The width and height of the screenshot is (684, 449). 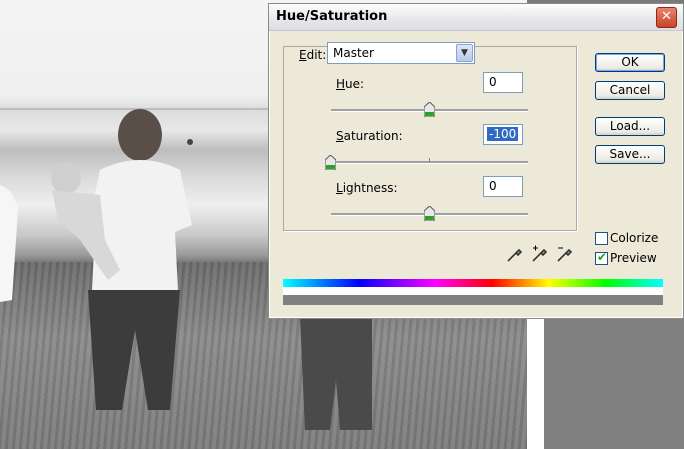 What do you see at coordinates (630, 62) in the screenshot?
I see `ok-button: OK` at bounding box center [630, 62].